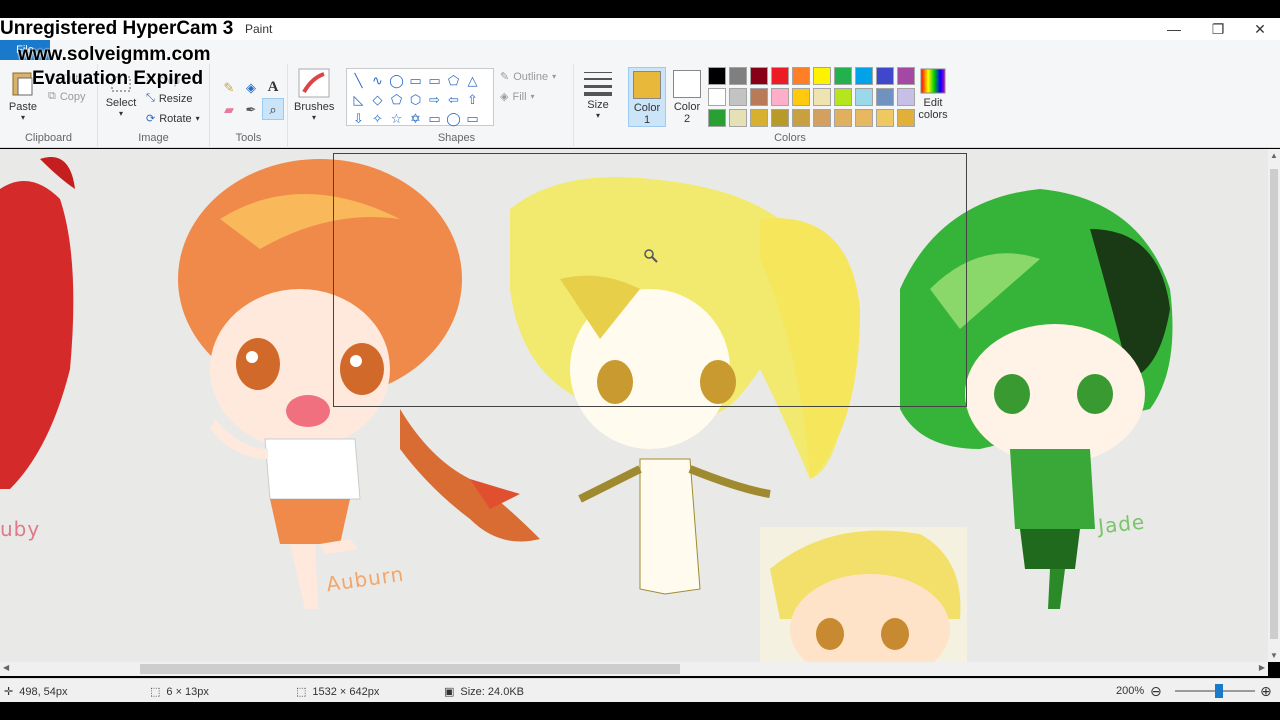 The image size is (1280, 720). What do you see at coordinates (517, 97) in the screenshot?
I see `fill-button: ◈ Fill ▾` at bounding box center [517, 97].